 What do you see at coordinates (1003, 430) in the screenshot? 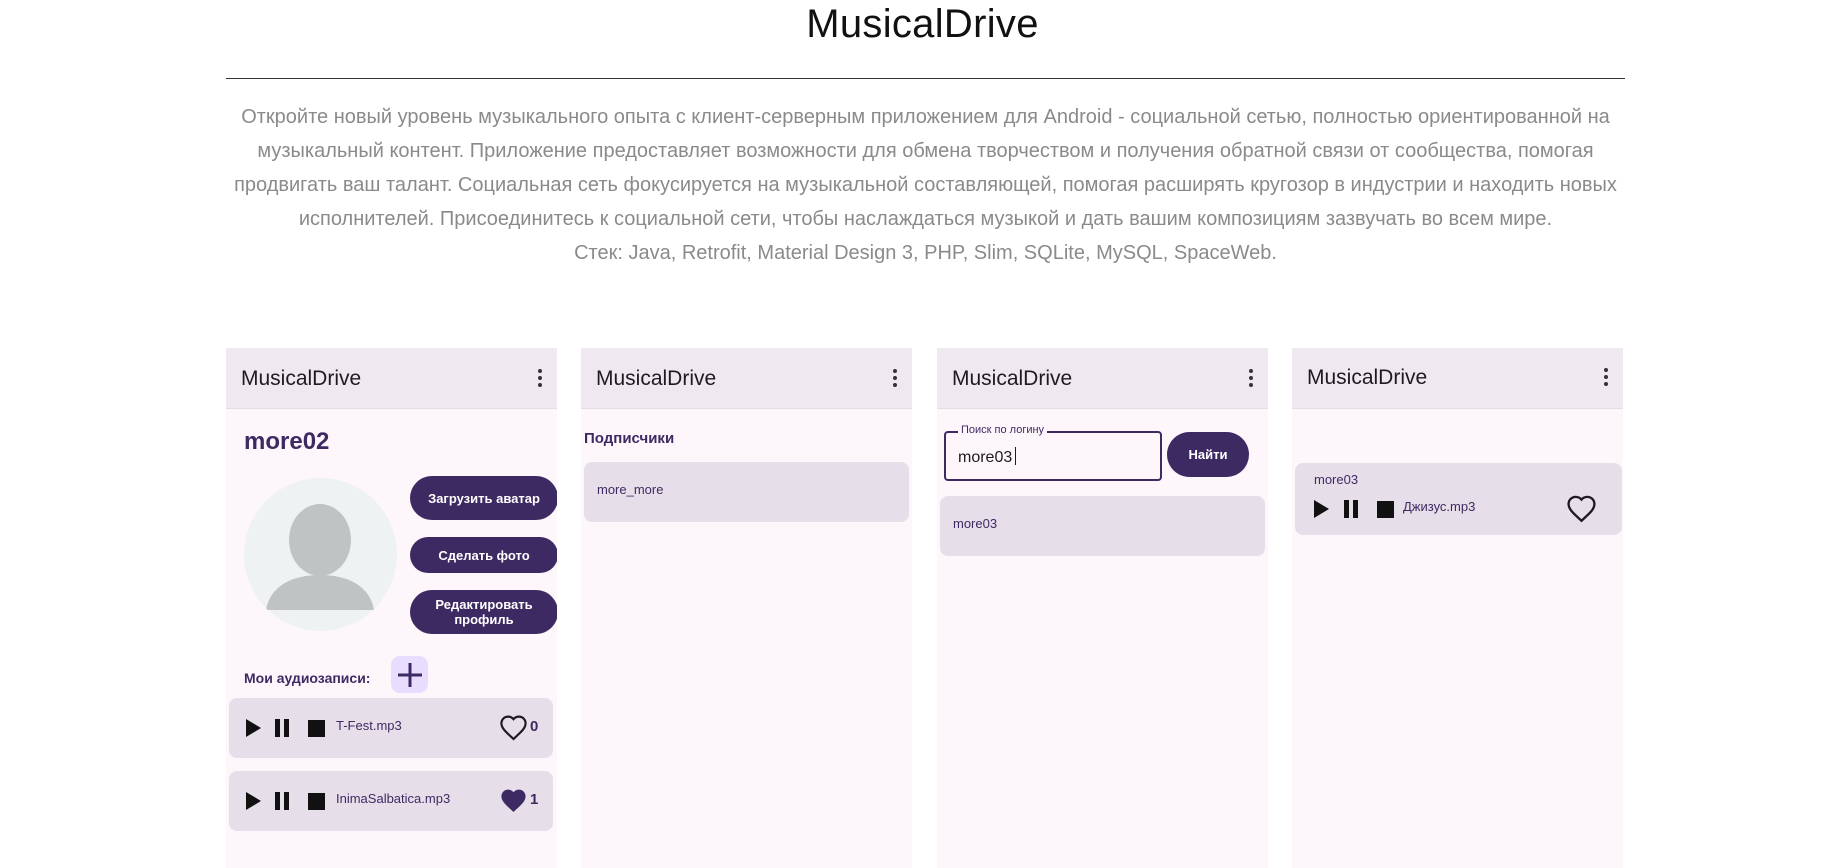
I see `search-input-label: Поиск по логину` at bounding box center [1003, 430].